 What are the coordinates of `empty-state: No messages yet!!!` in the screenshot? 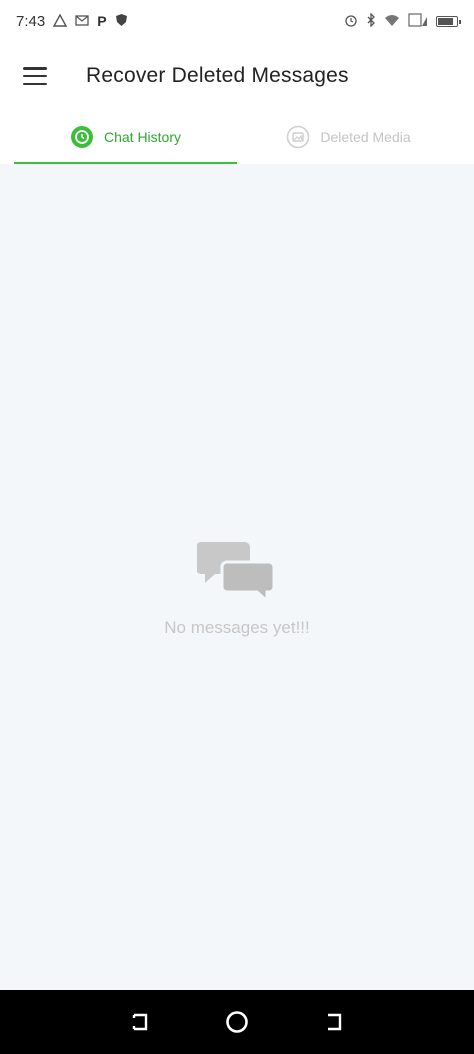 It's located at (237, 588).